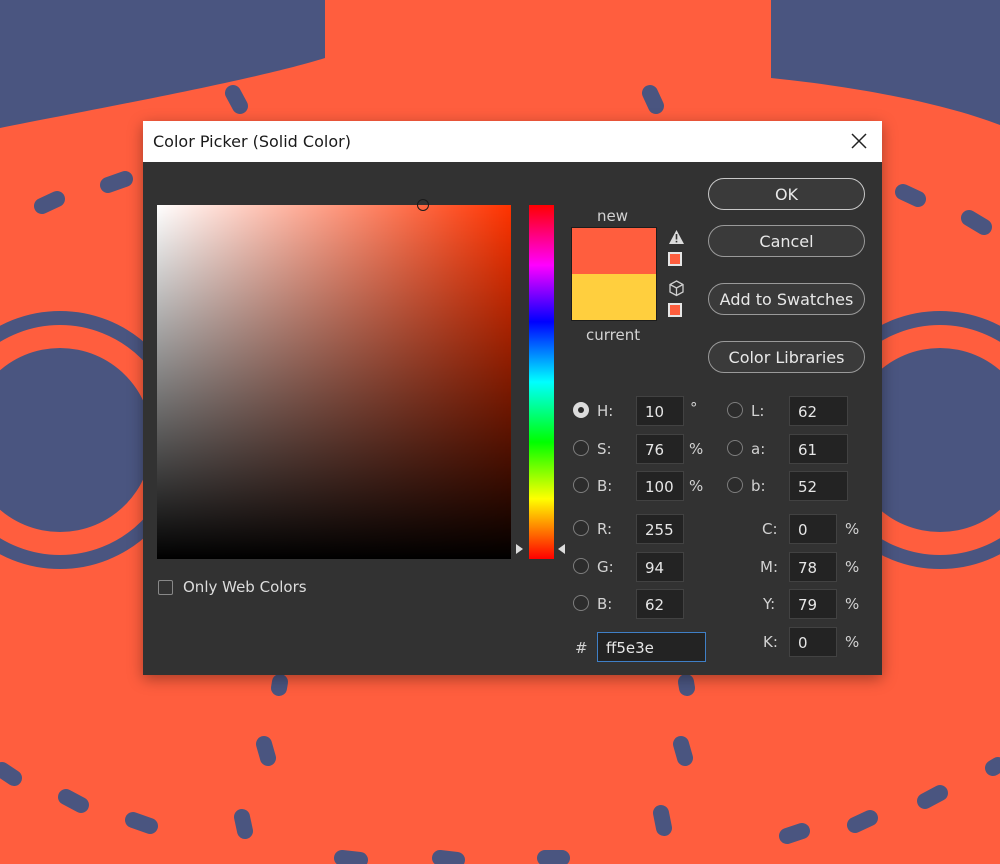 This screenshot has height=864, width=1000. What do you see at coordinates (660, 604) in the screenshot?
I see `blue-input: 62` at bounding box center [660, 604].